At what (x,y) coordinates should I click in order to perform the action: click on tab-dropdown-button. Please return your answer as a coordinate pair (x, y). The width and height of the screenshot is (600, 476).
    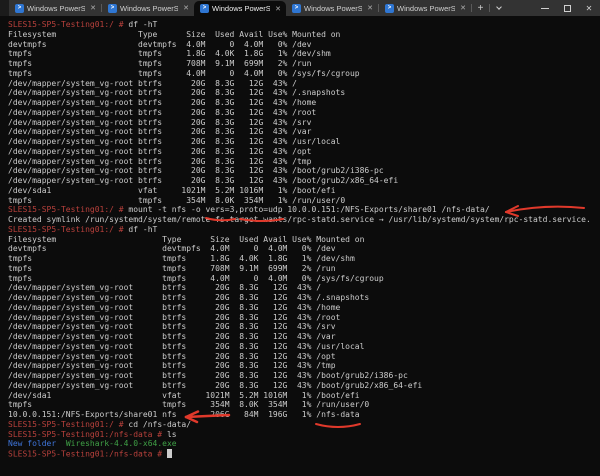
    Looking at the image, I should click on (498, 8).